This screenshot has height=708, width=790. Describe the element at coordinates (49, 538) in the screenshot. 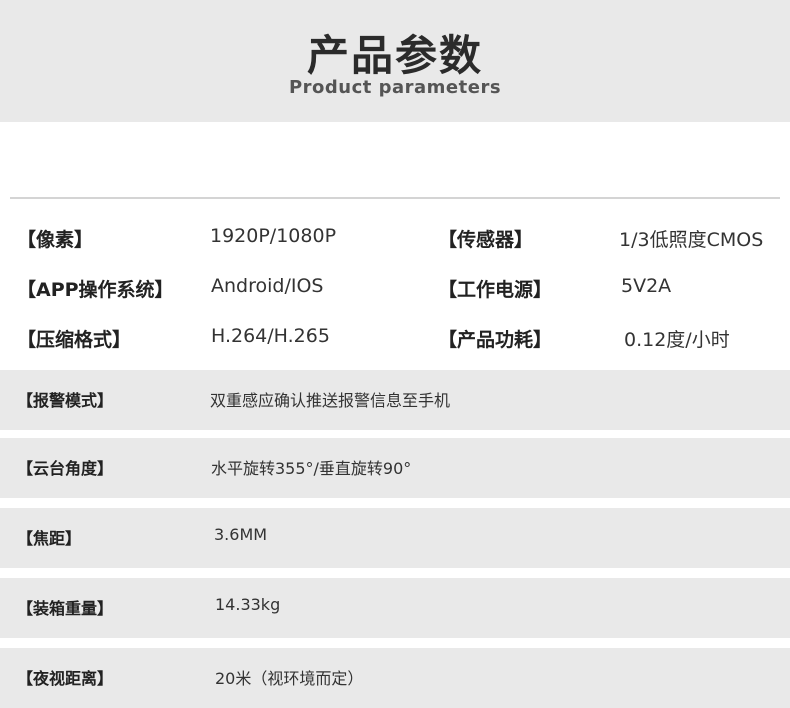

I see `param-label: 【焦距】` at that location.